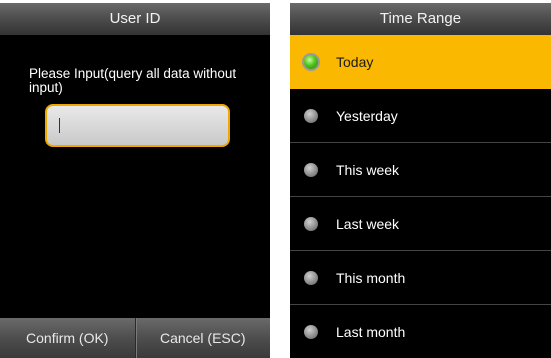  What do you see at coordinates (367, 115) in the screenshot?
I see `time-range-option-label: Yesterday` at bounding box center [367, 115].